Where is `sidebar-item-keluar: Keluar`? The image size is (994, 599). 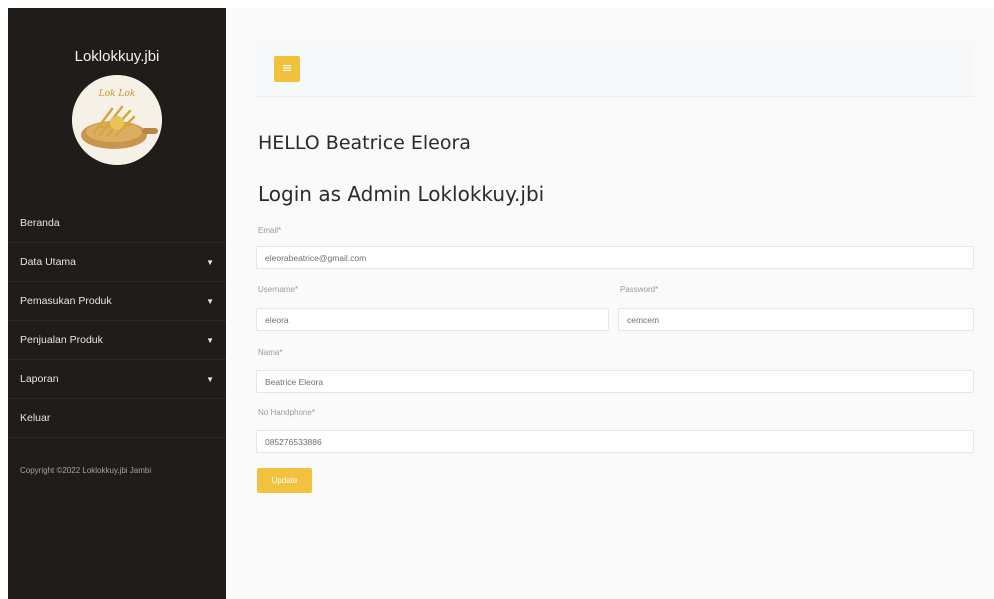 sidebar-item-keluar: Keluar is located at coordinates (117, 418).